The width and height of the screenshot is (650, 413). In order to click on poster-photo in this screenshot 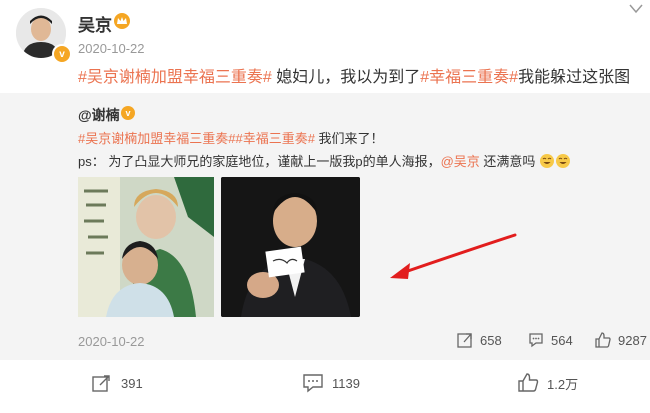, I will do `click(290, 247)`.